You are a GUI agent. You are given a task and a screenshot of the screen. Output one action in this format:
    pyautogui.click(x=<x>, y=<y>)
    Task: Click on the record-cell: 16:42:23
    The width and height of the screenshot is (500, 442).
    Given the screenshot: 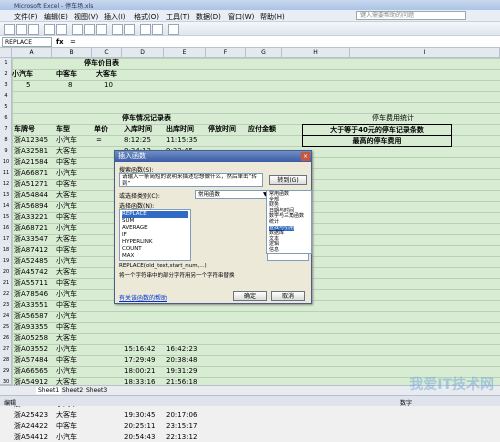 What is the action you would take?
    pyautogui.click(x=181, y=349)
    